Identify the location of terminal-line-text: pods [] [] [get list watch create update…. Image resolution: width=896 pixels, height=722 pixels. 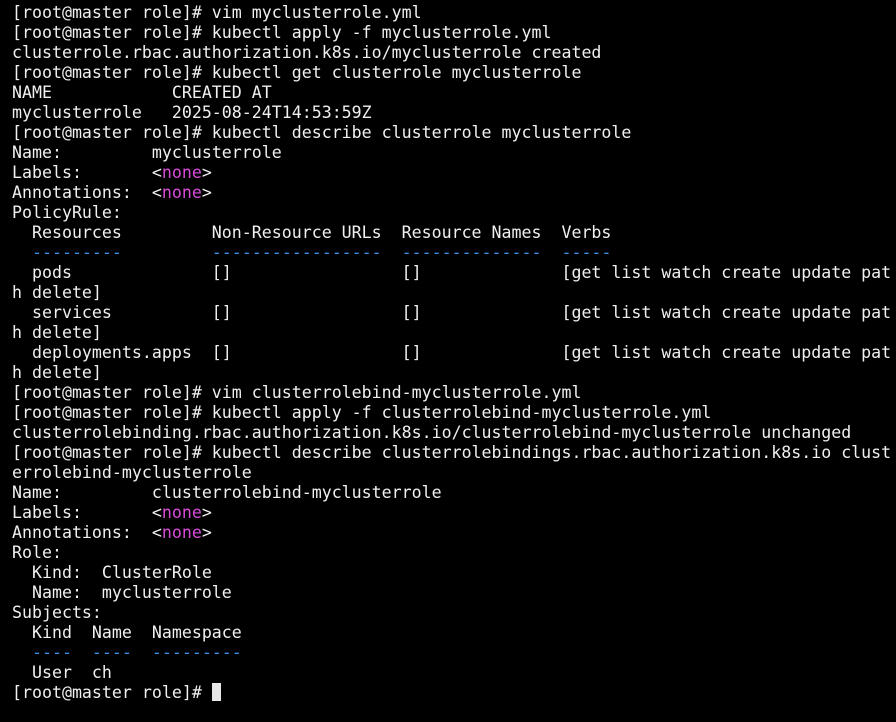
(452, 272).